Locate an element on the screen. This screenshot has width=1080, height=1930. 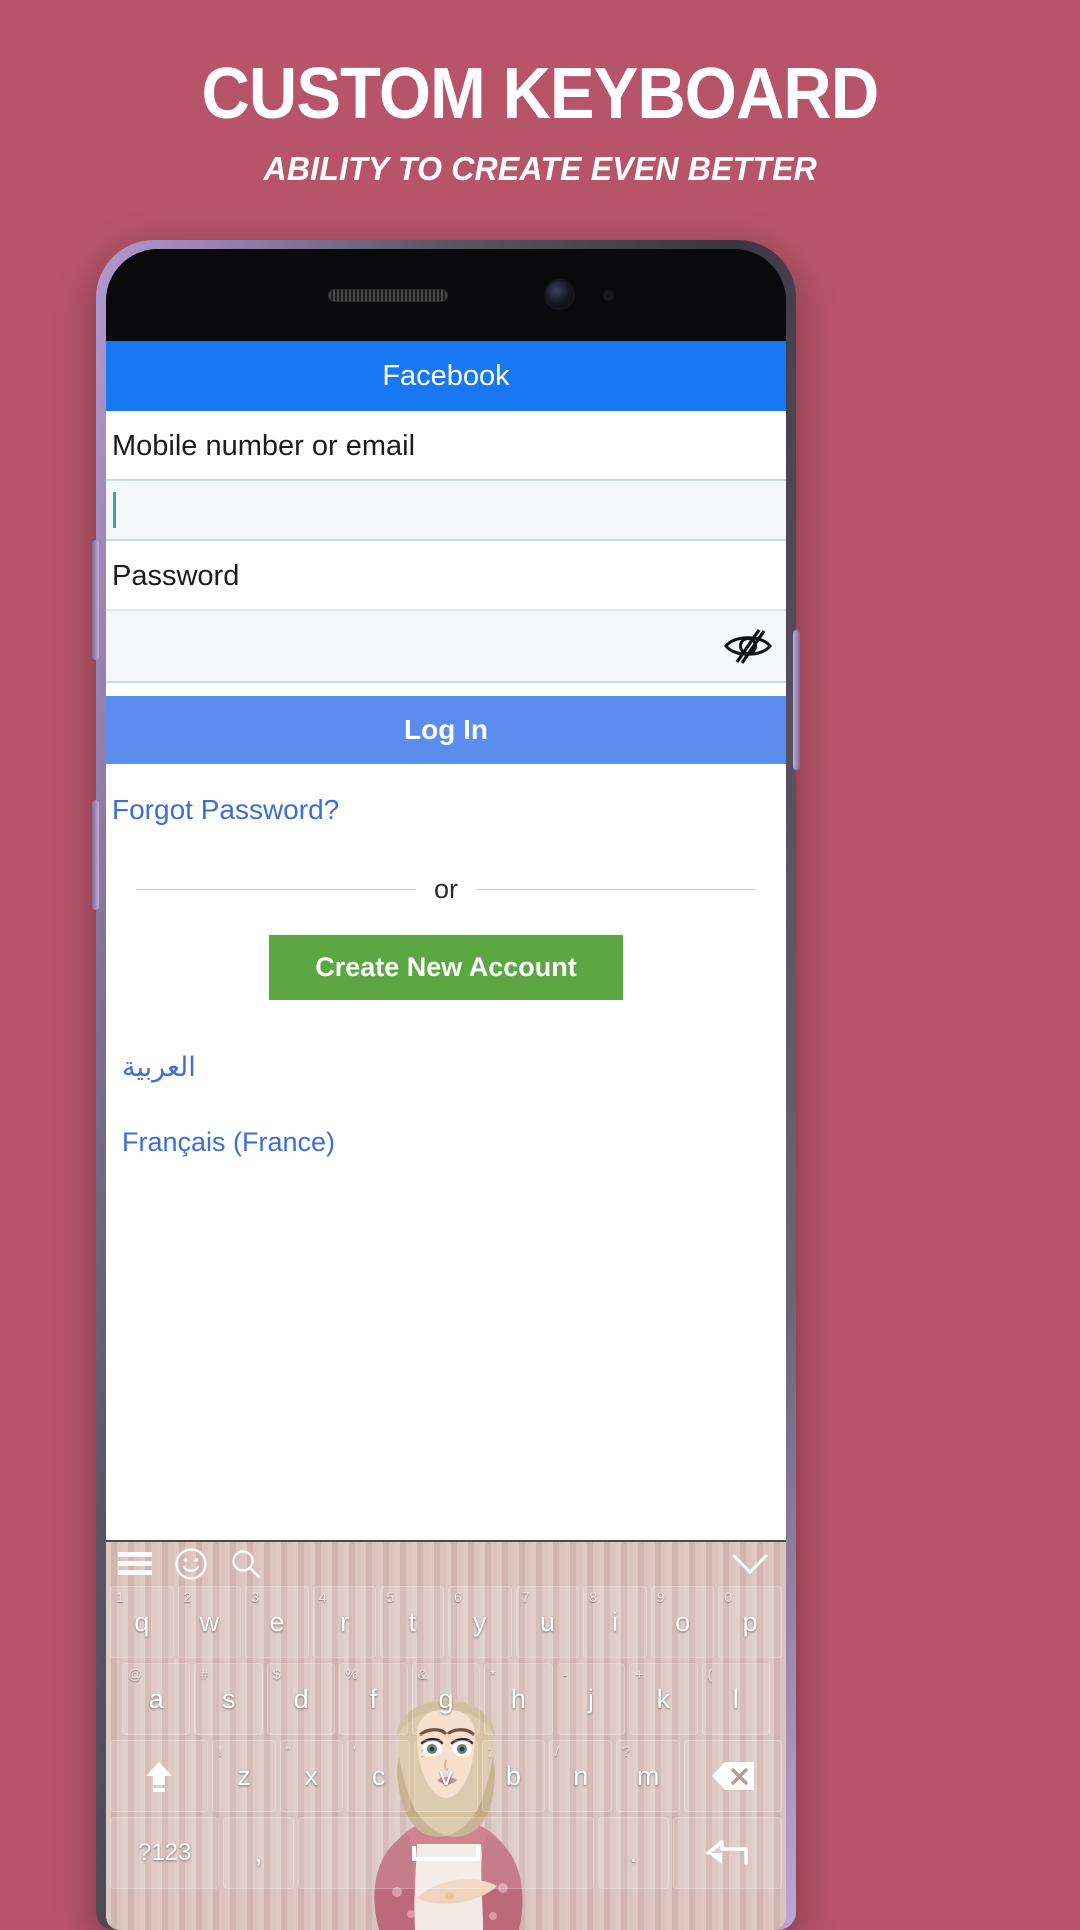
key-r: 4r is located at coordinates (344, 1622).